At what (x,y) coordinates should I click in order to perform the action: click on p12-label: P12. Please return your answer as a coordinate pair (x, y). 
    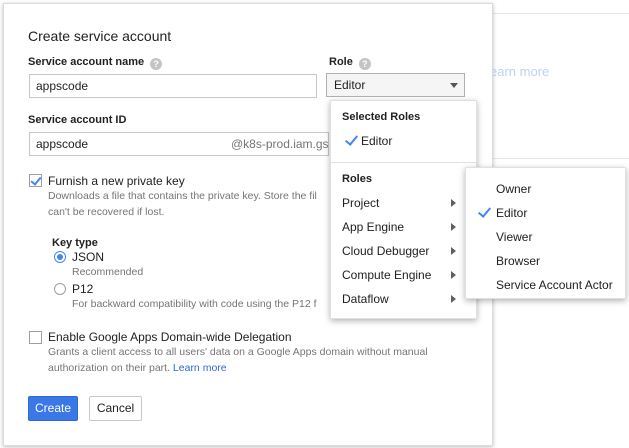
    Looking at the image, I should click on (82, 289).